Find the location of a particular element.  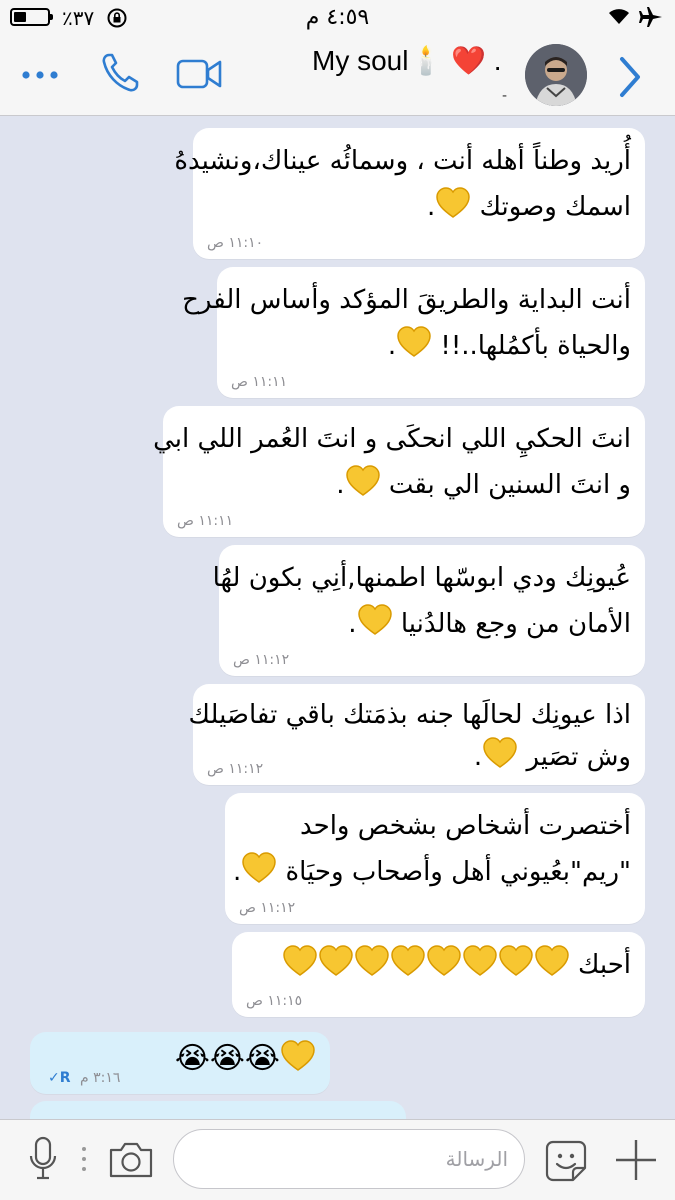

message-line: أنت البداية والطريقَ المؤكد وأساس الفرح is located at coordinates (406, 300).